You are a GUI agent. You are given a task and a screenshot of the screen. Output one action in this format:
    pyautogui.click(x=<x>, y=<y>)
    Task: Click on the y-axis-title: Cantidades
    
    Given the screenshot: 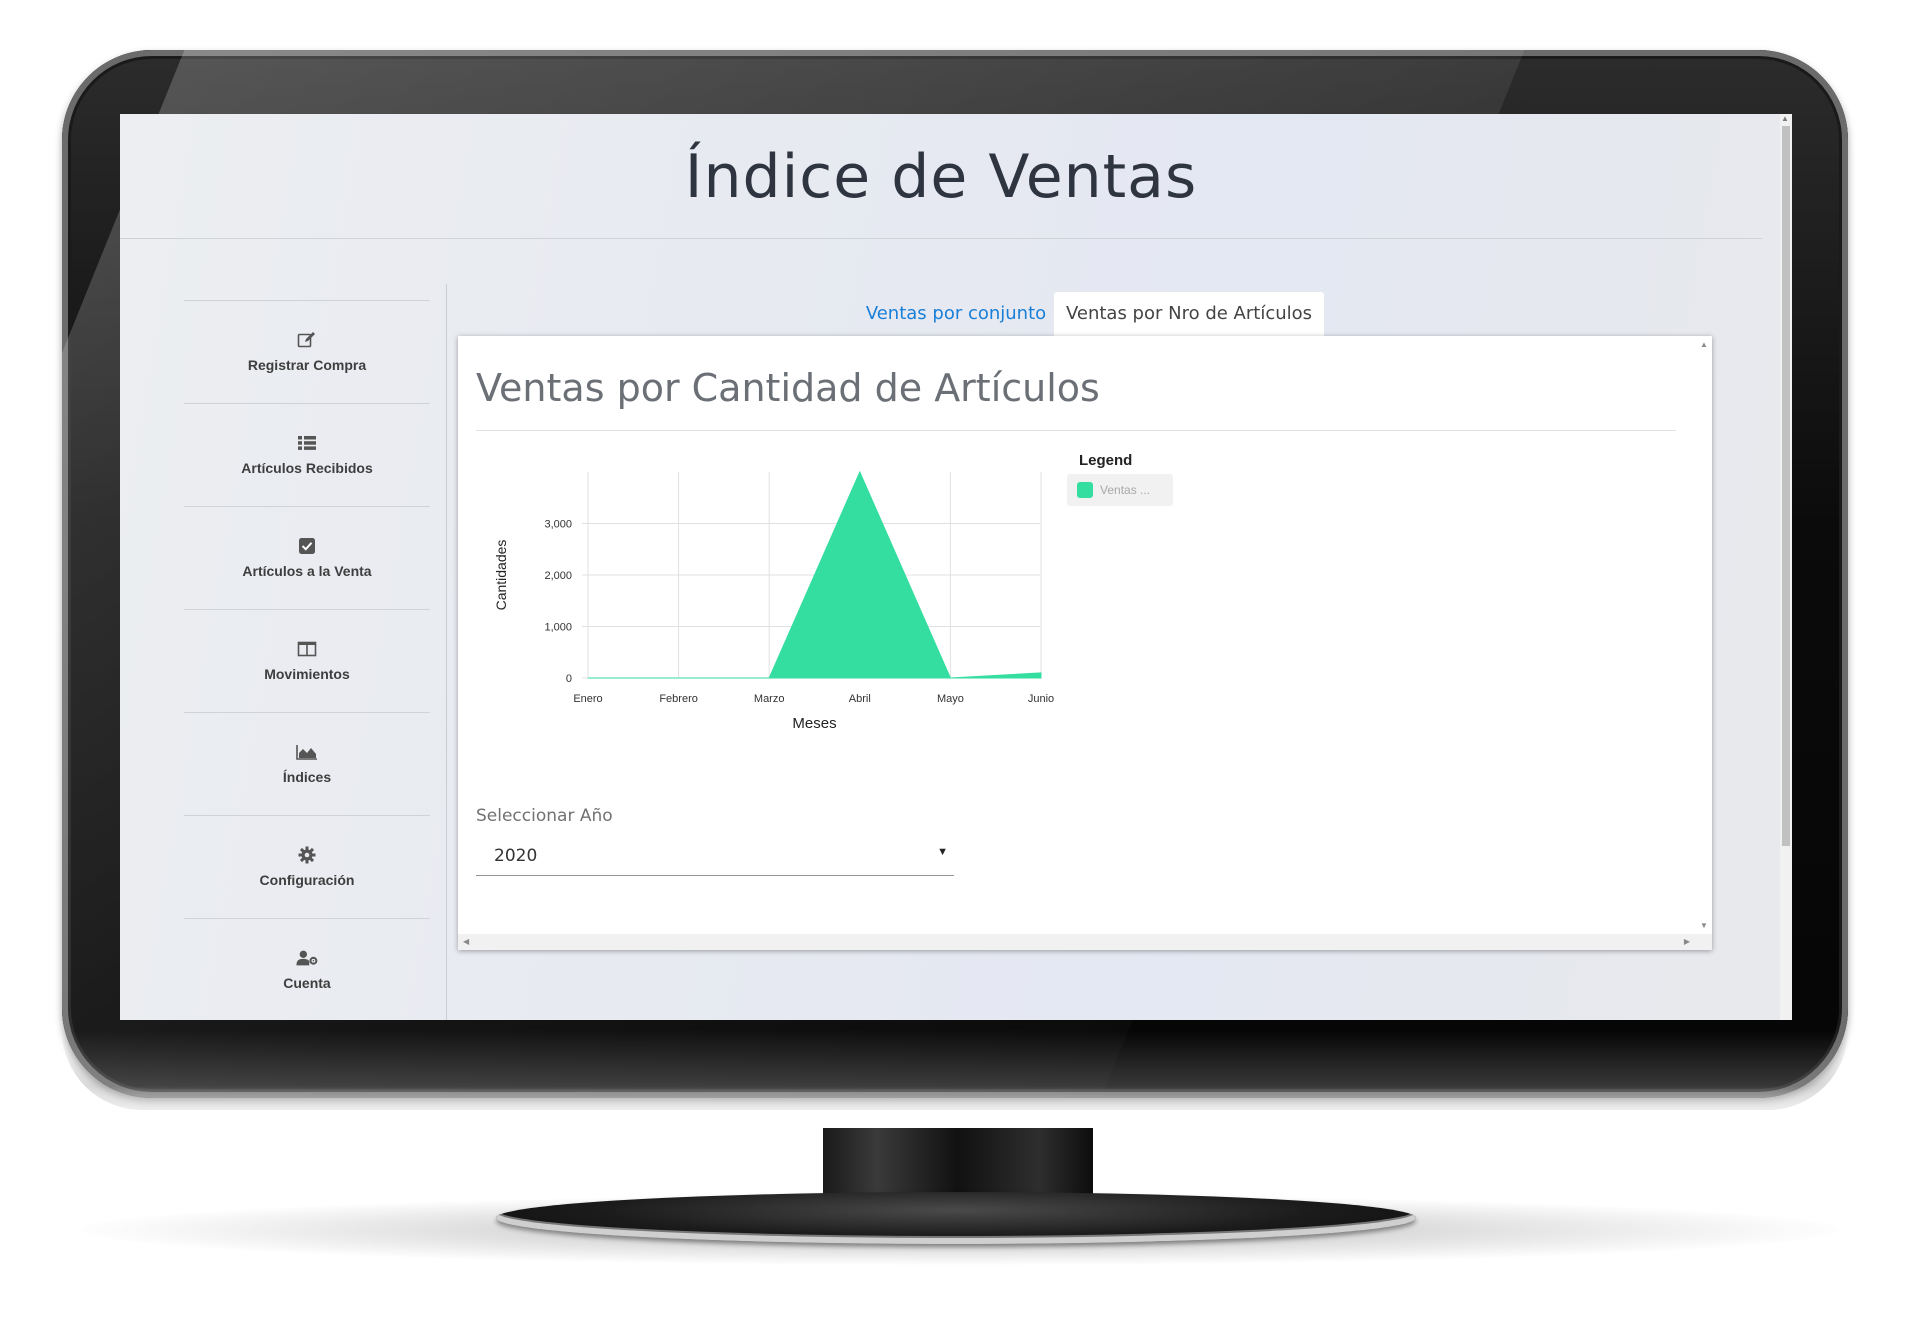 What is the action you would take?
    pyautogui.click(x=501, y=575)
    